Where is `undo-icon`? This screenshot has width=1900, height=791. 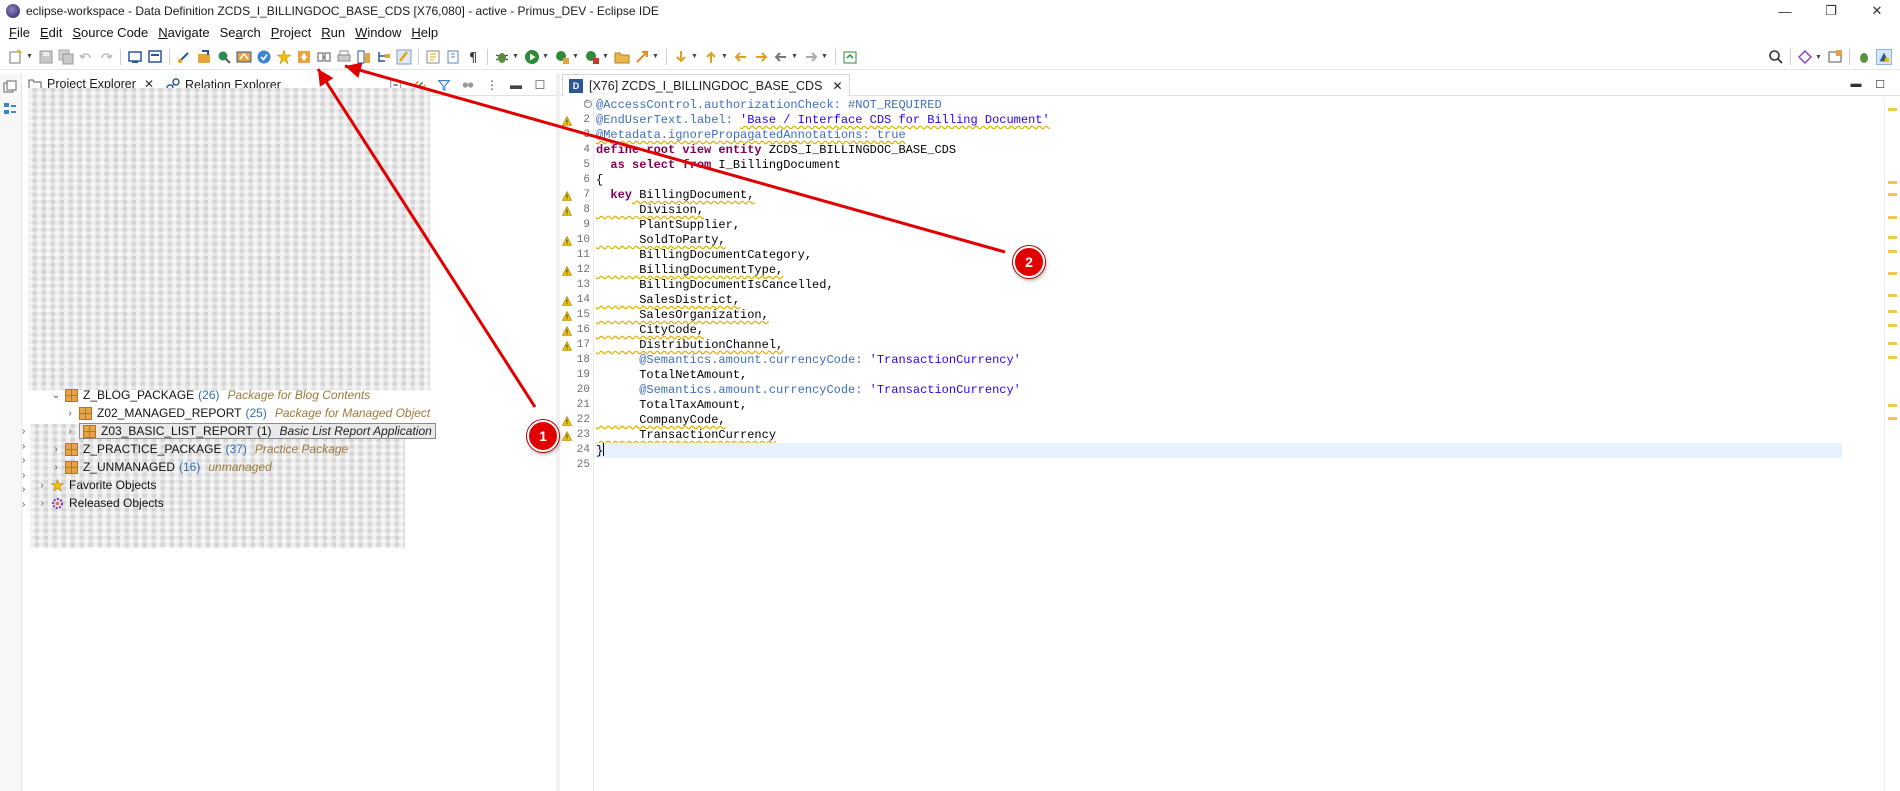 undo-icon is located at coordinates (86, 57).